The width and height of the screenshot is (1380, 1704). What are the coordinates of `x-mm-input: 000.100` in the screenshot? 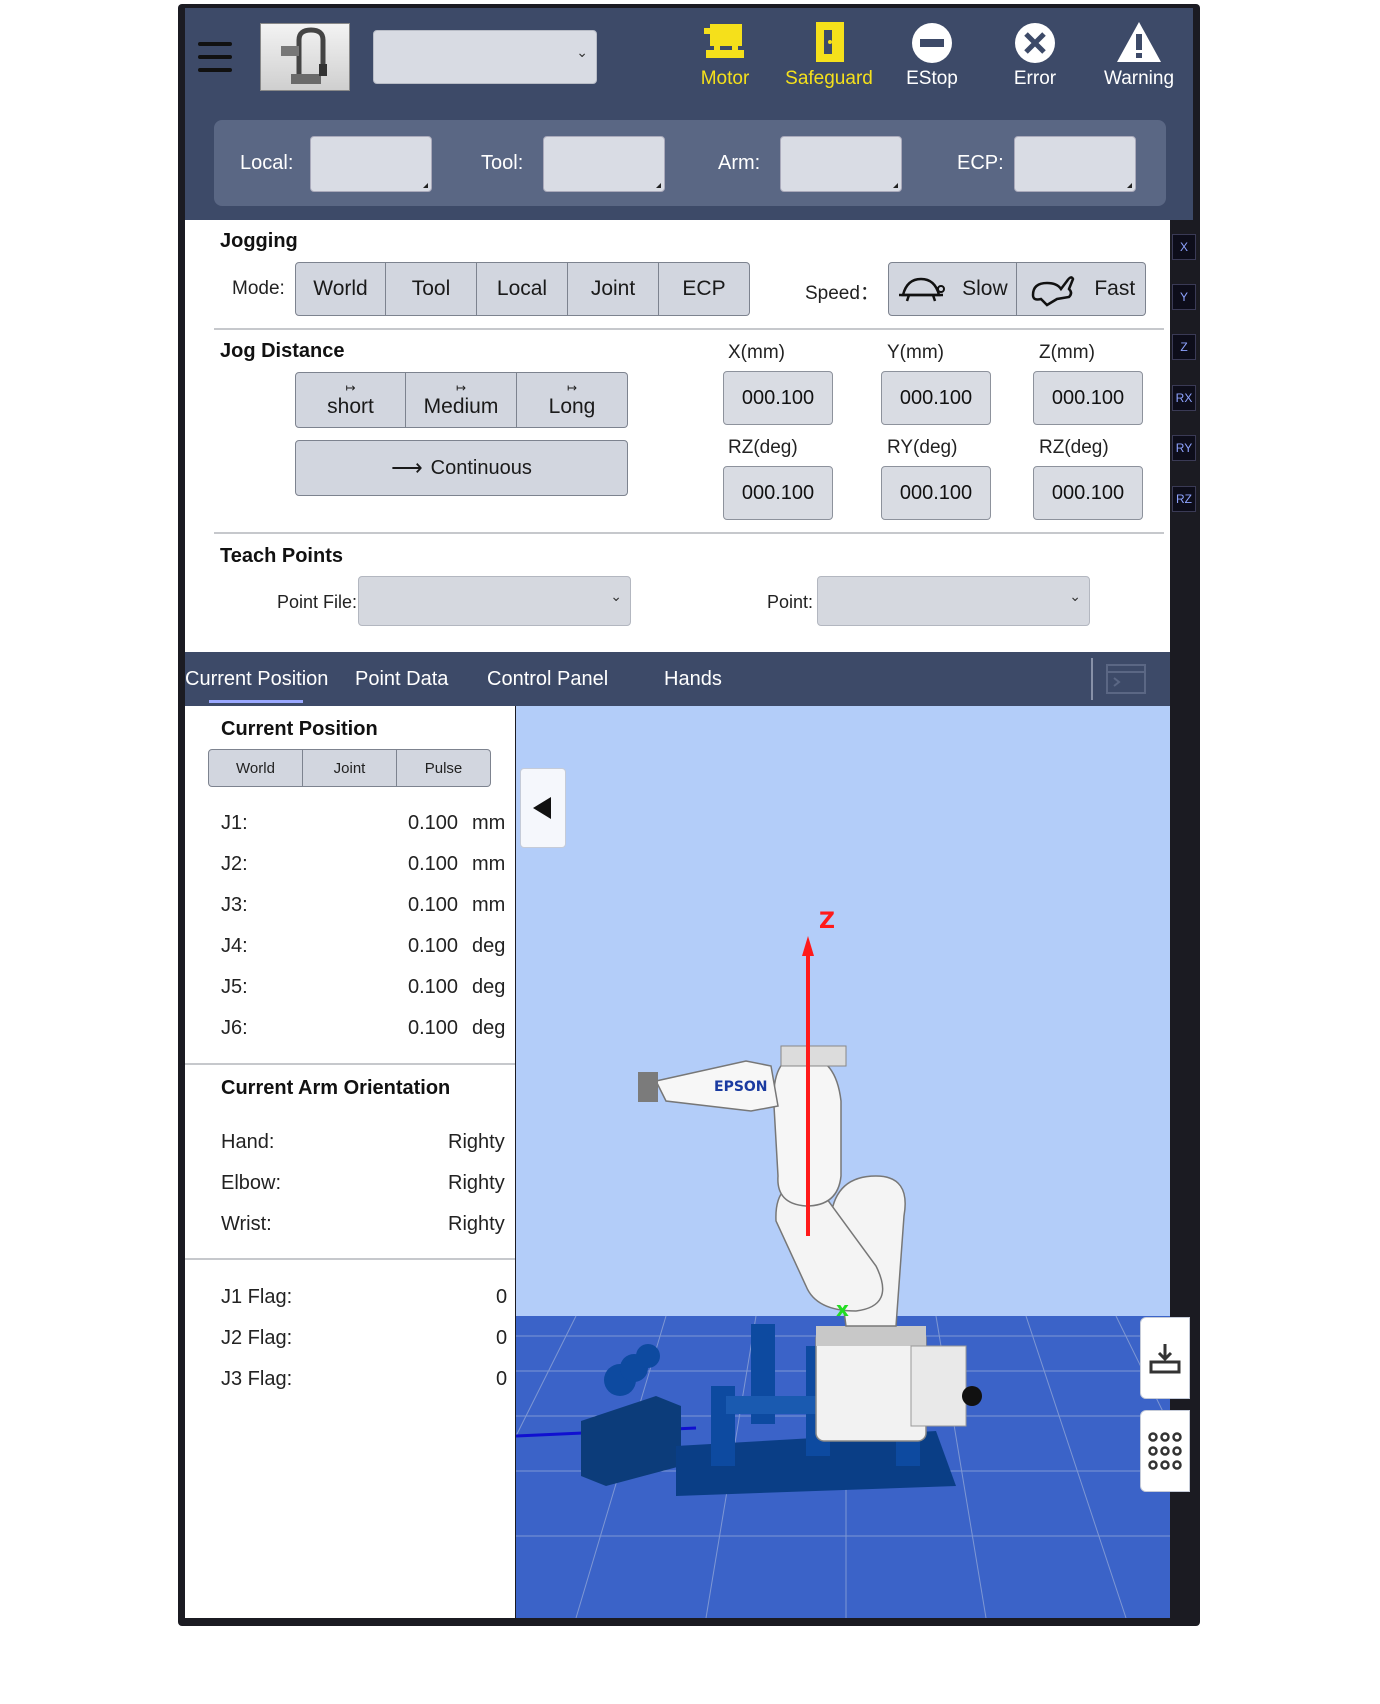 It's located at (778, 398).